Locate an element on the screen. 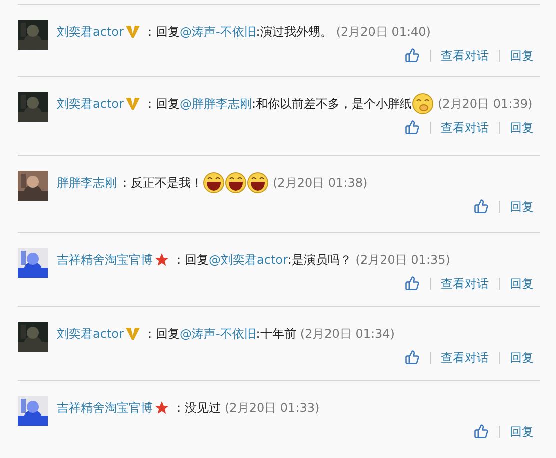 This screenshot has width=556, height=458. comment-text: ：回复@涛声-不依旧:演过我外甥。 is located at coordinates (238, 32).